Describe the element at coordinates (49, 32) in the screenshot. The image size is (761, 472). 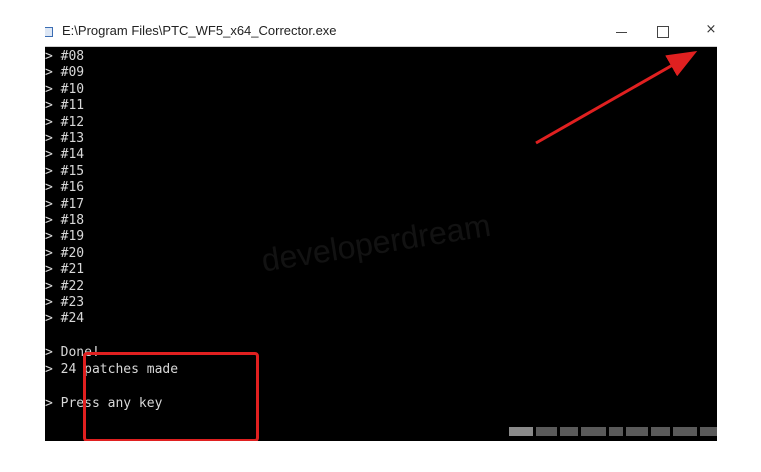
I see `console-app-icon` at that location.